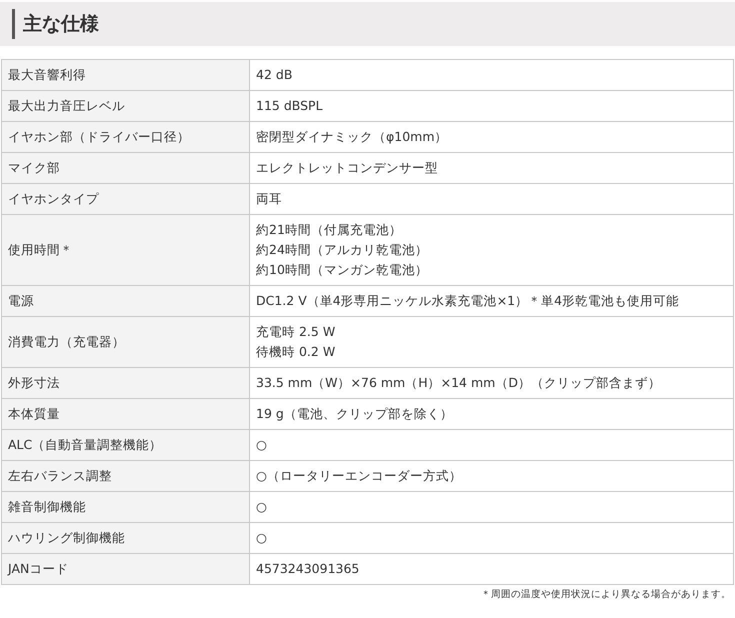 The width and height of the screenshot is (735, 618). What do you see at coordinates (126, 383) in the screenshot?
I see `spec-label: 外形寸法` at bounding box center [126, 383].